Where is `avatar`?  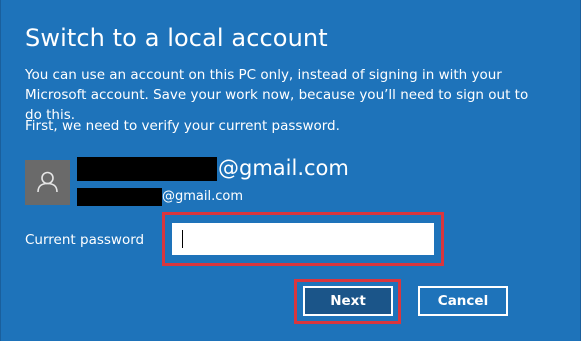 avatar is located at coordinates (47, 182).